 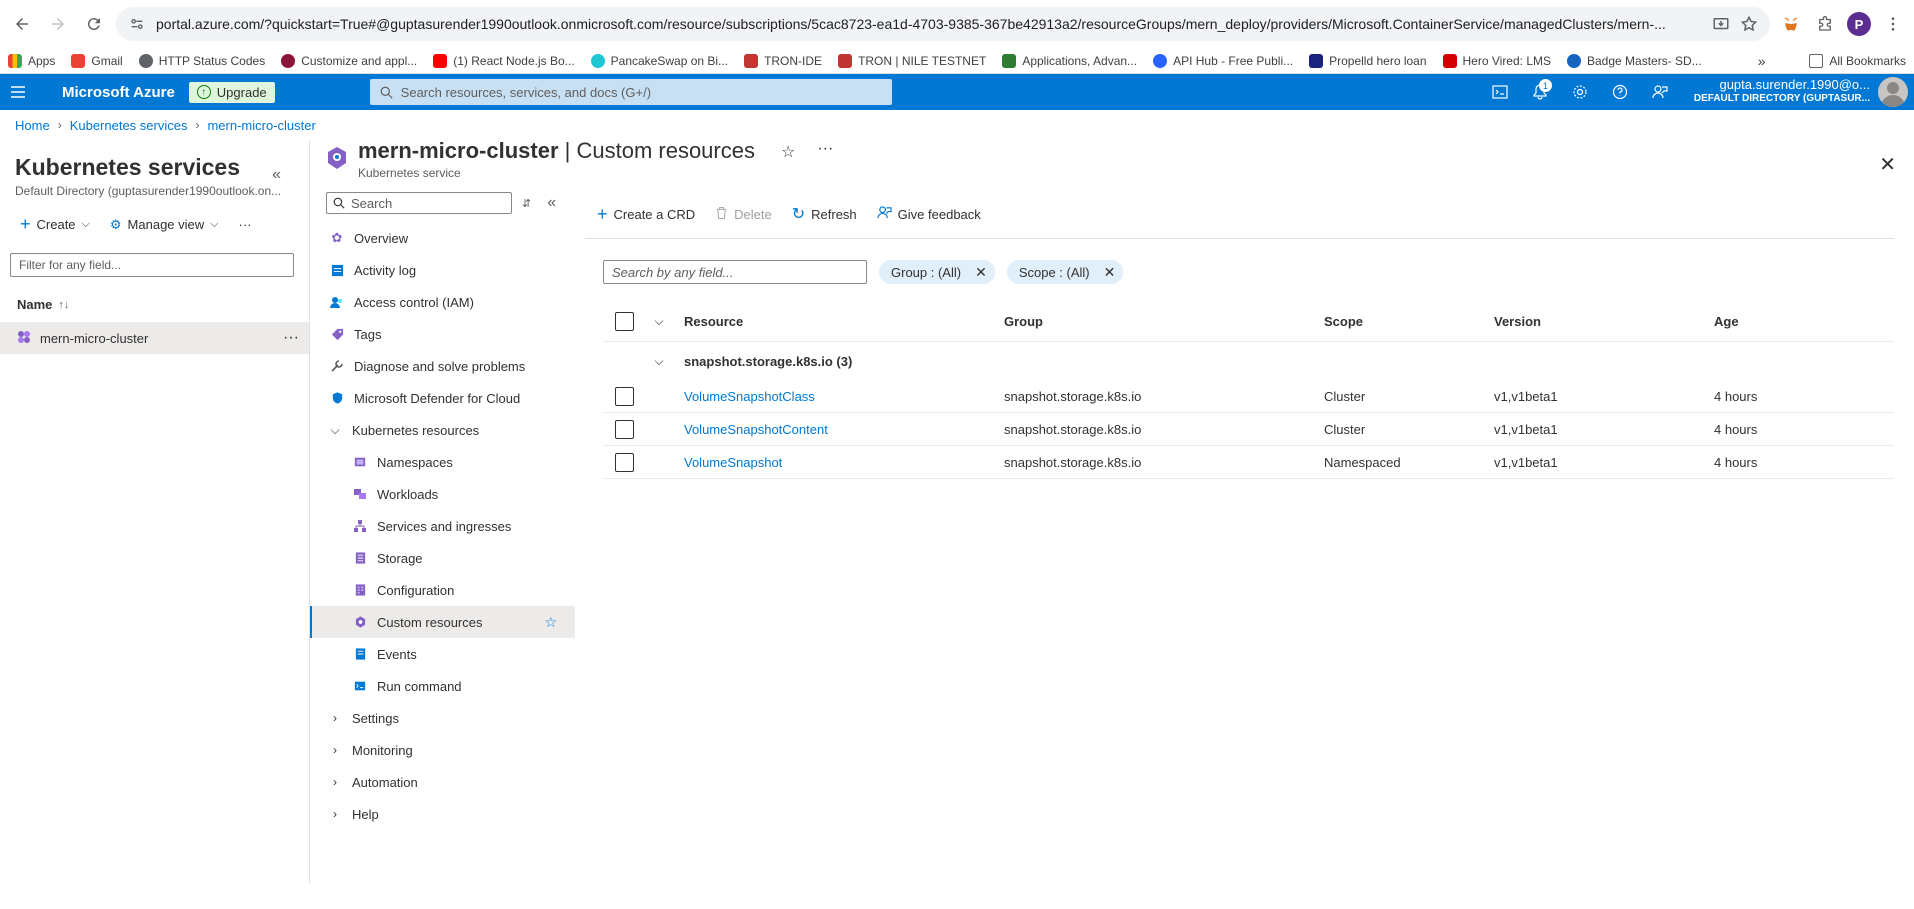 What do you see at coordinates (442, 494) in the screenshot?
I see `menu-item-workloads: Workloads` at bounding box center [442, 494].